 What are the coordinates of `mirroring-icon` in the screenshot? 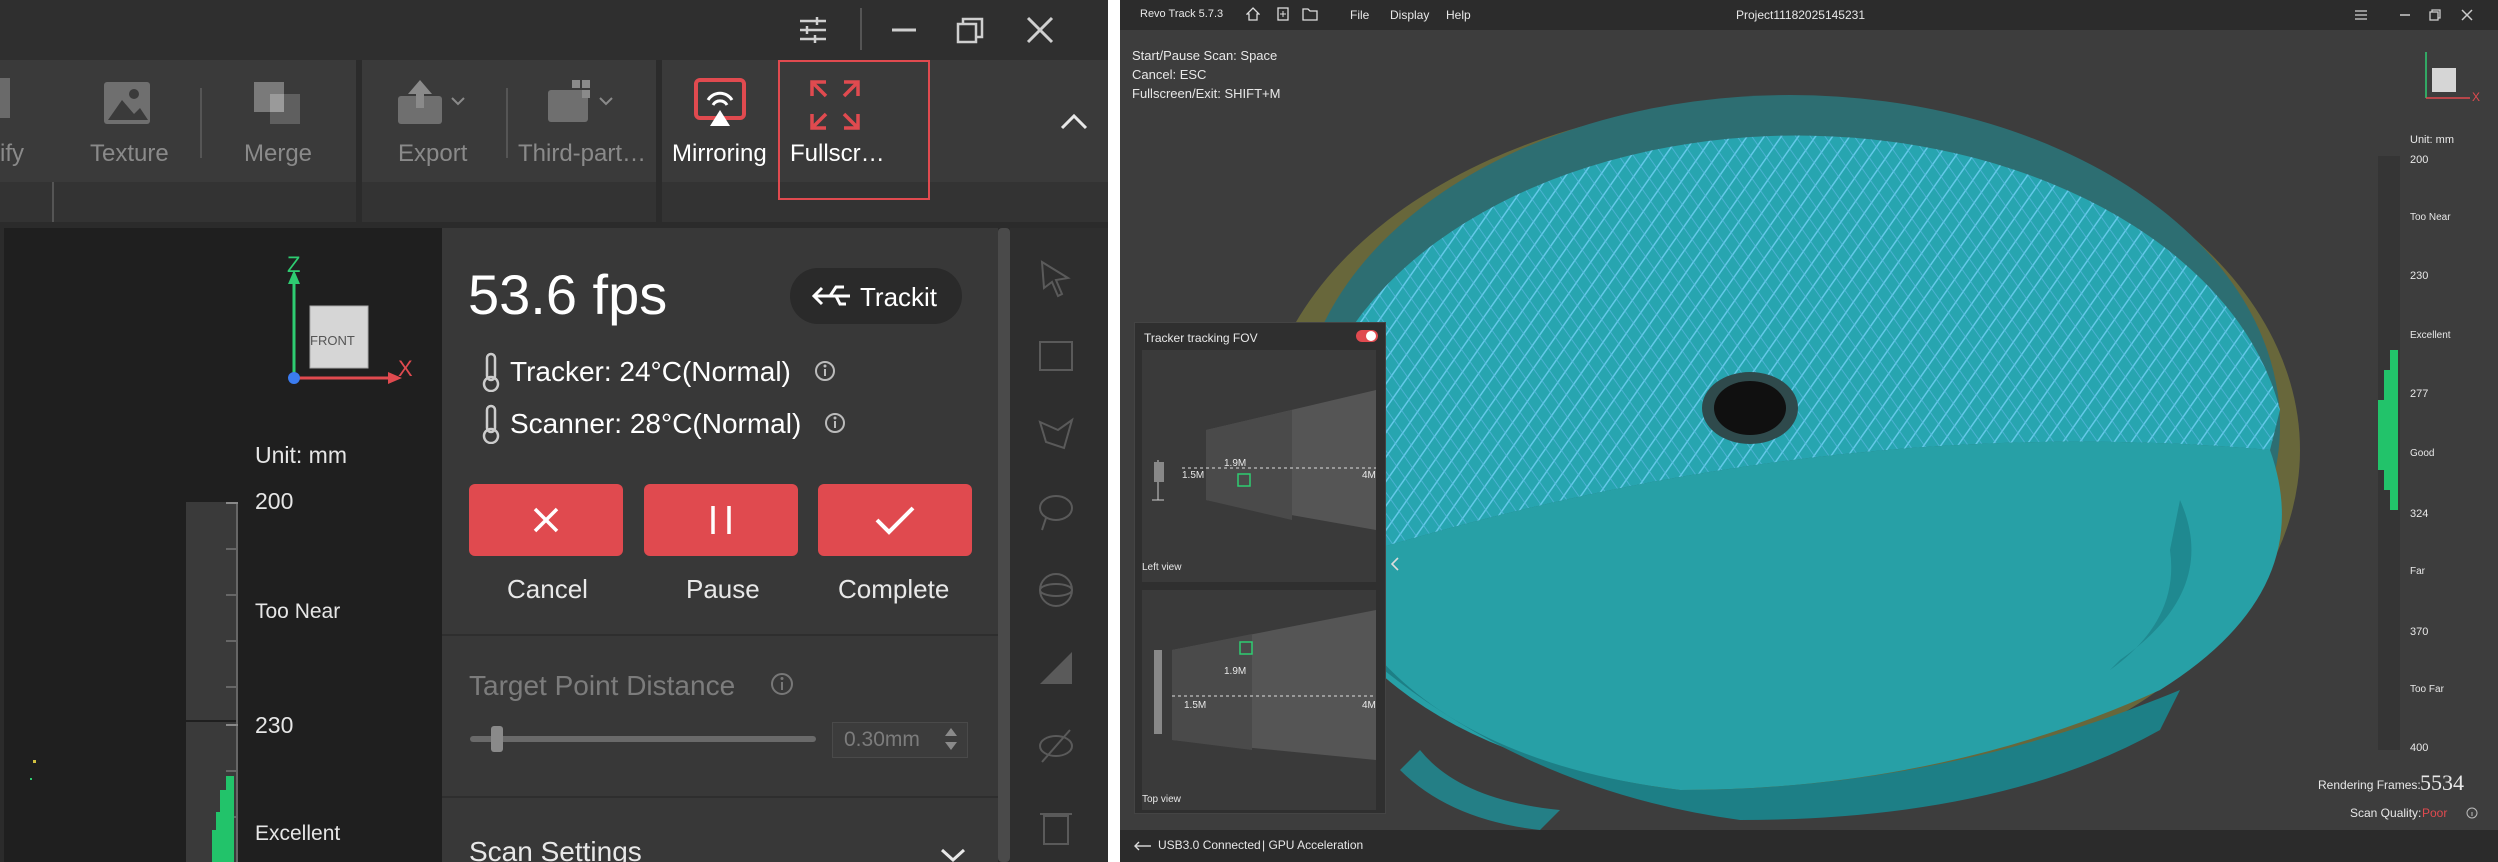 It's located at (720, 103).